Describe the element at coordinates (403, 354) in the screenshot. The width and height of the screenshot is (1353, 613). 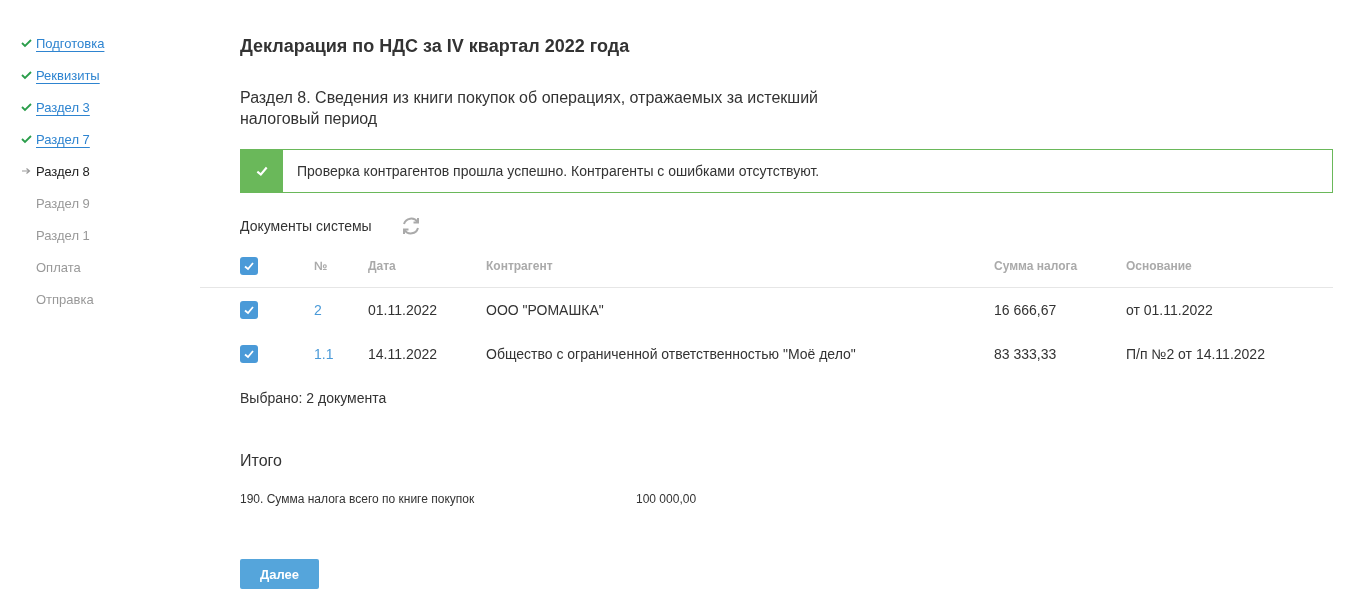
I see `table-cell-text: 14.11.2022` at that location.